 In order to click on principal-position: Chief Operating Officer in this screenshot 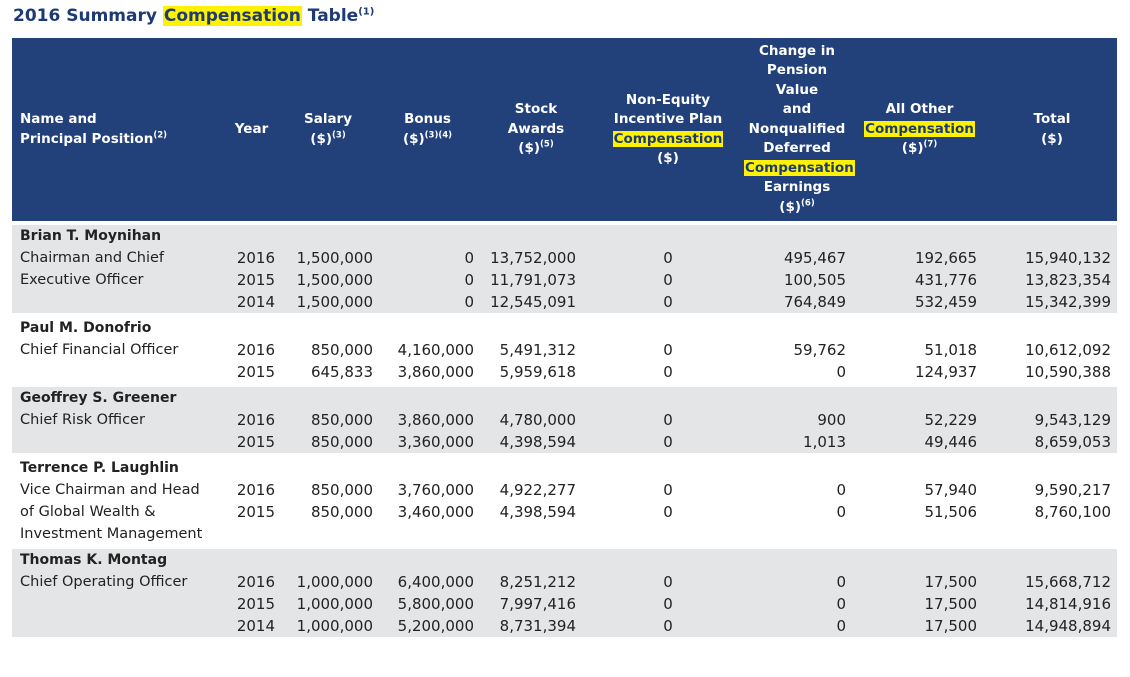, I will do `click(118, 582)`.